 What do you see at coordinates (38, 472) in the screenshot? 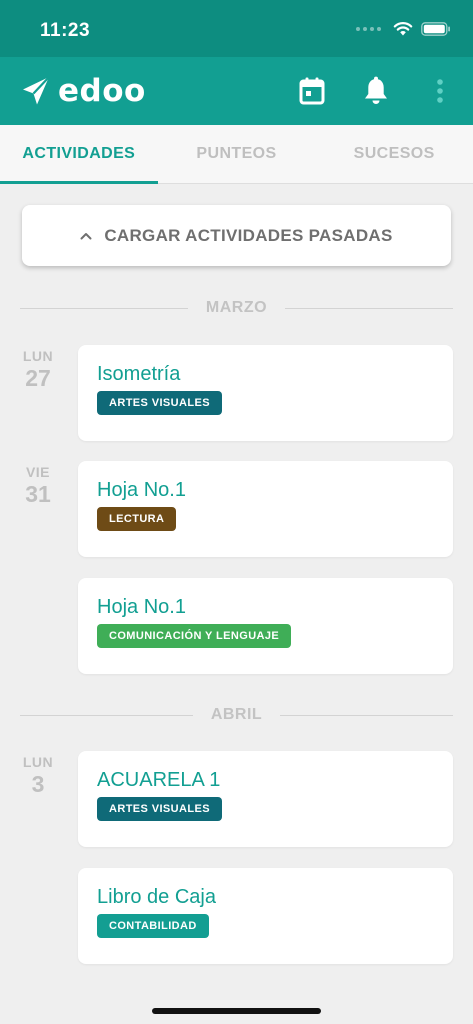
I see `day-of-week: VIE` at bounding box center [38, 472].